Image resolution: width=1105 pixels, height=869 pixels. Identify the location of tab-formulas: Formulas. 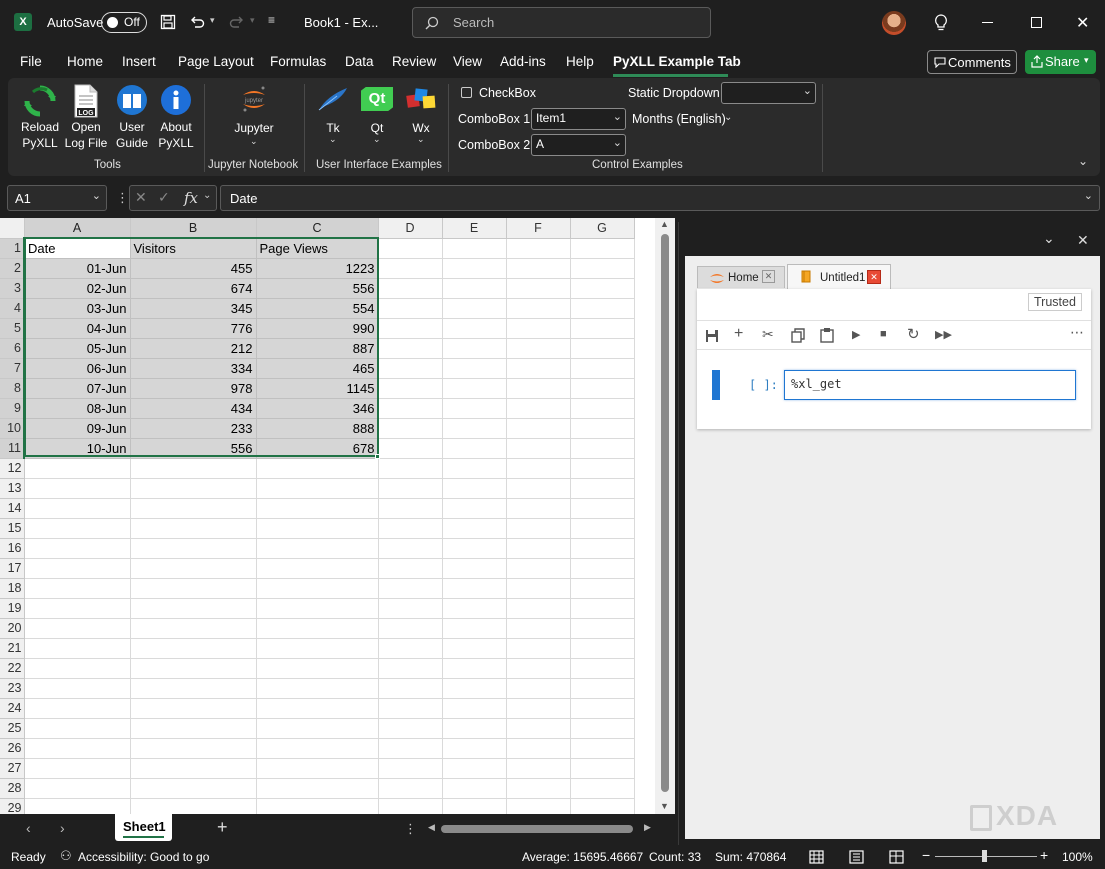
(298, 61).